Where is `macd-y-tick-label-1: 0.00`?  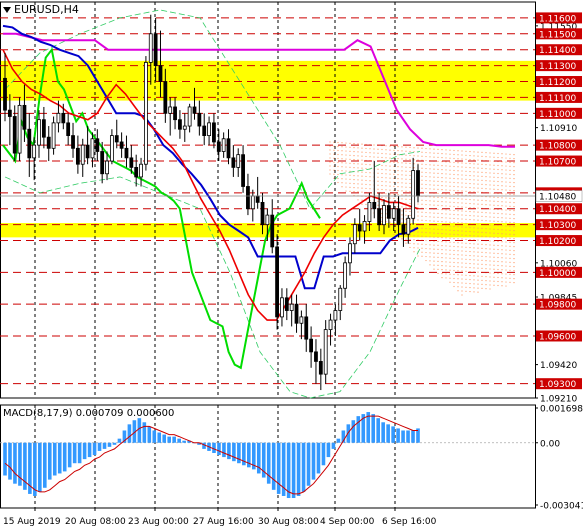 macd-y-tick-label-1: 0.00 is located at coordinates (550, 444).